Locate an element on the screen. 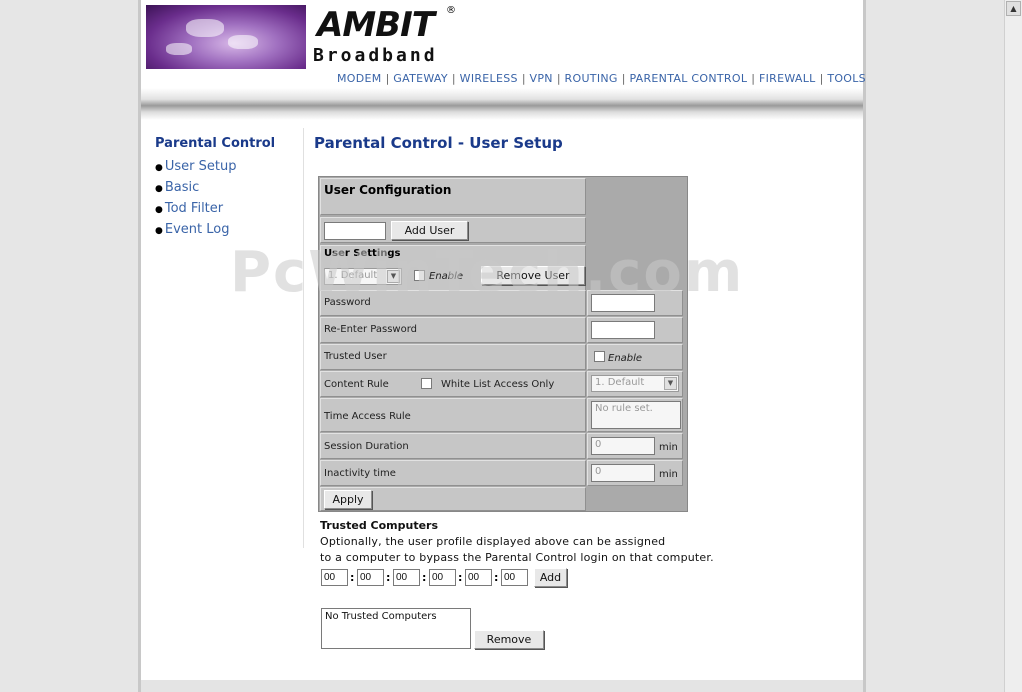 The image size is (1022, 692). page-title: Parental Control - User Setup is located at coordinates (438, 143).